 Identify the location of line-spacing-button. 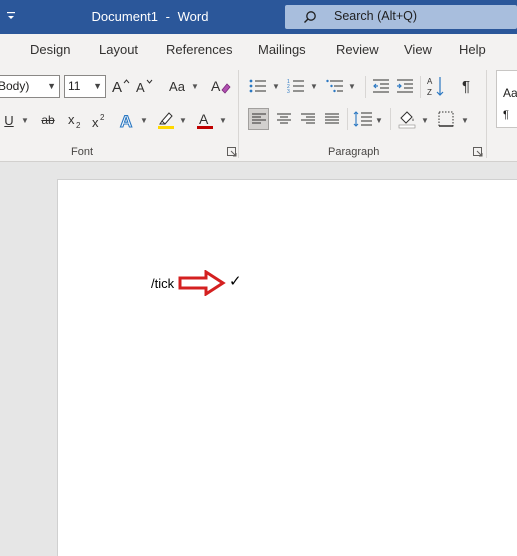
(363, 119).